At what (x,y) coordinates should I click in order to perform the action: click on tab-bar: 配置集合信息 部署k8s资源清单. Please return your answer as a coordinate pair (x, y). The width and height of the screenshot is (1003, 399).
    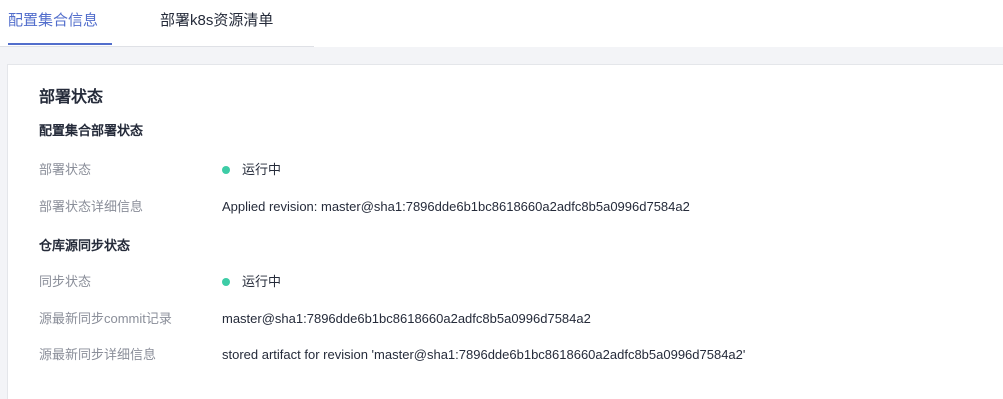
    Looking at the image, I should click on (157, 23).